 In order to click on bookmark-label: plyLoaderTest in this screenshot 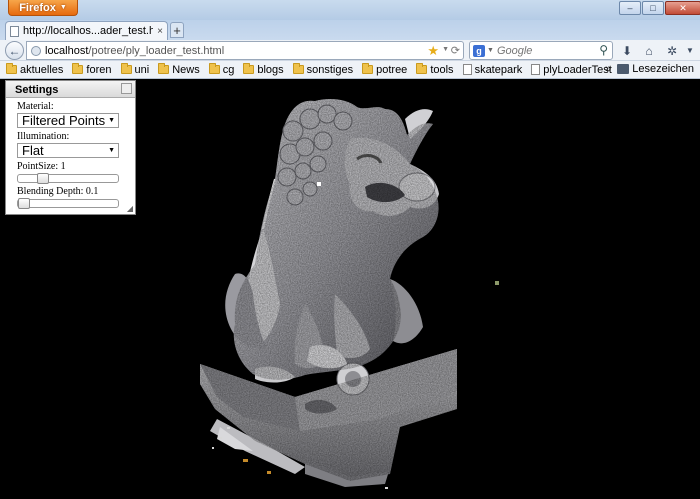, I will do `click(577, 69)`.